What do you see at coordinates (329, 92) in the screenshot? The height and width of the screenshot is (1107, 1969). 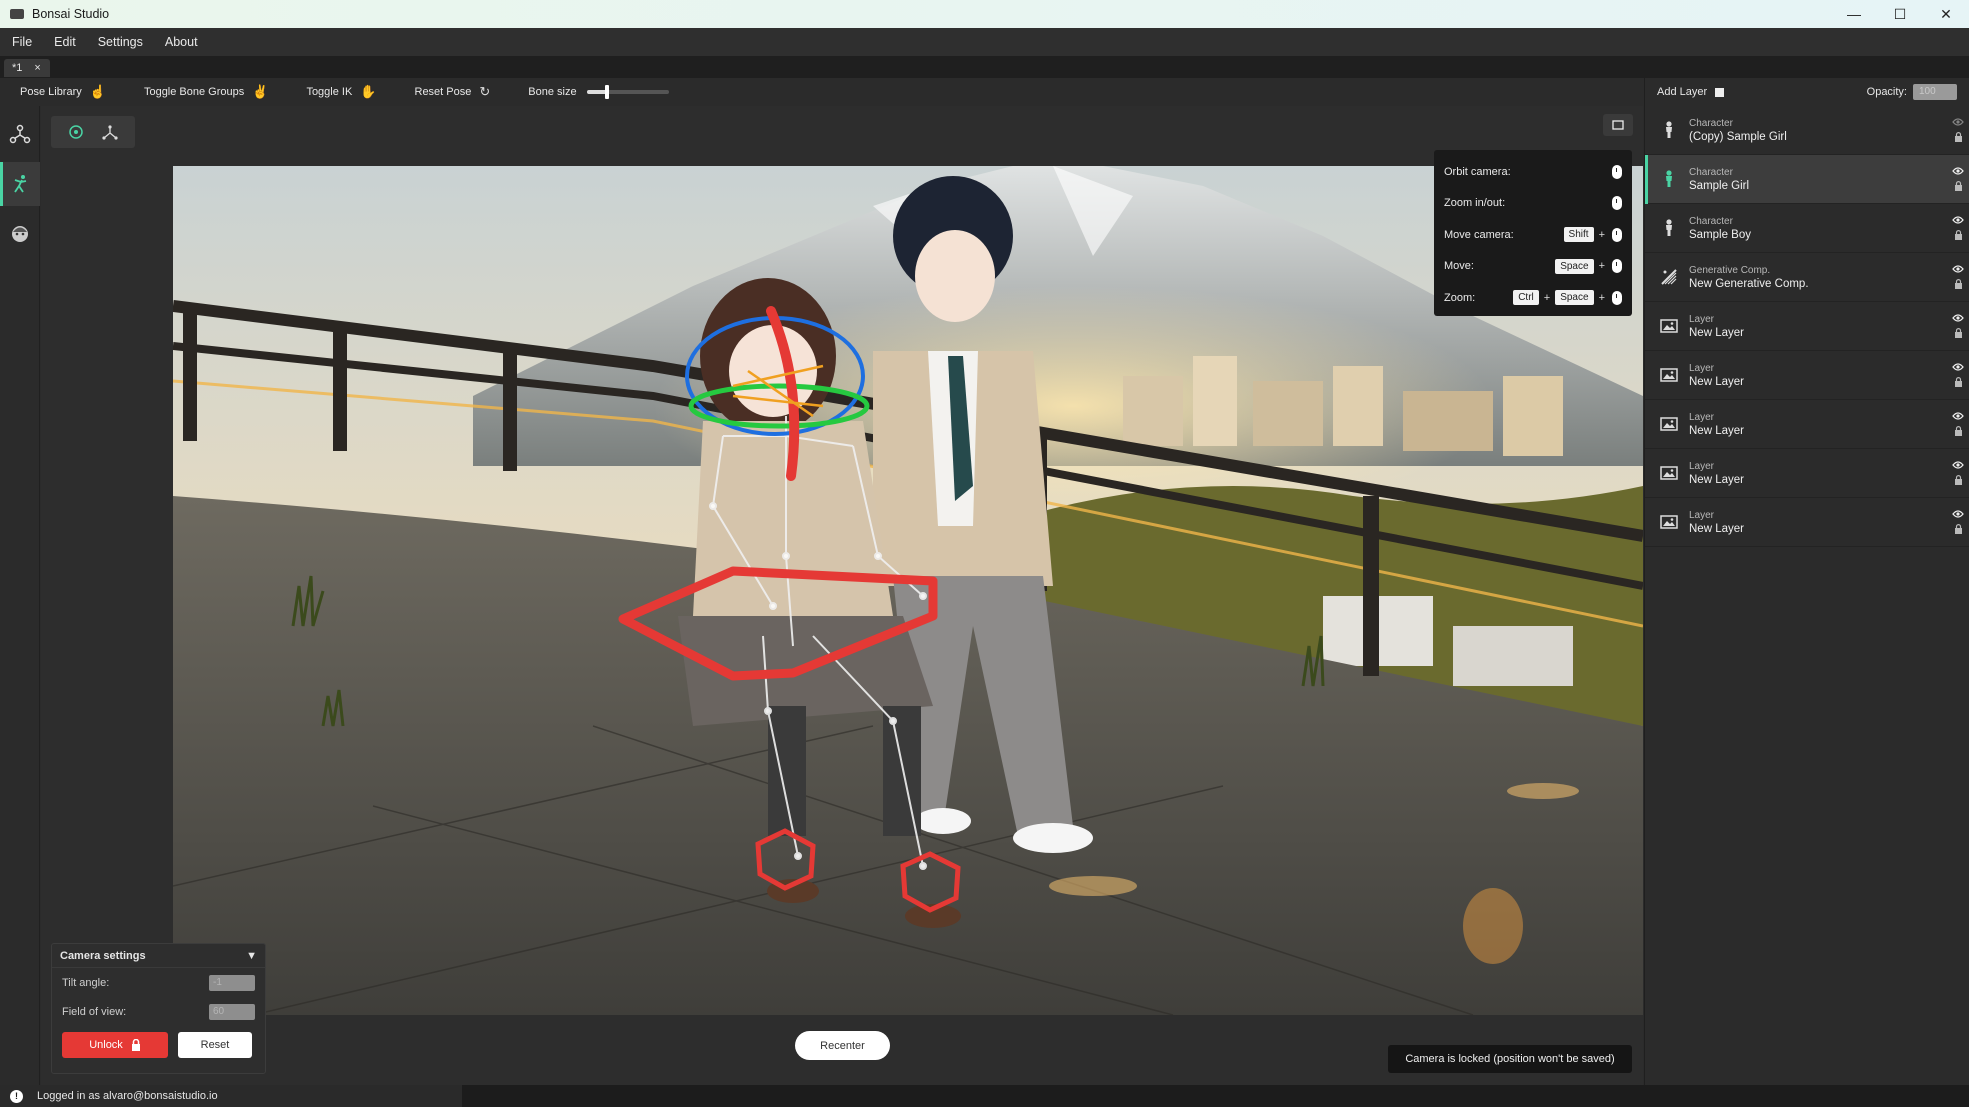 I see `toggle-ik-label: Toggle IK` at bounding box center [329, 92].